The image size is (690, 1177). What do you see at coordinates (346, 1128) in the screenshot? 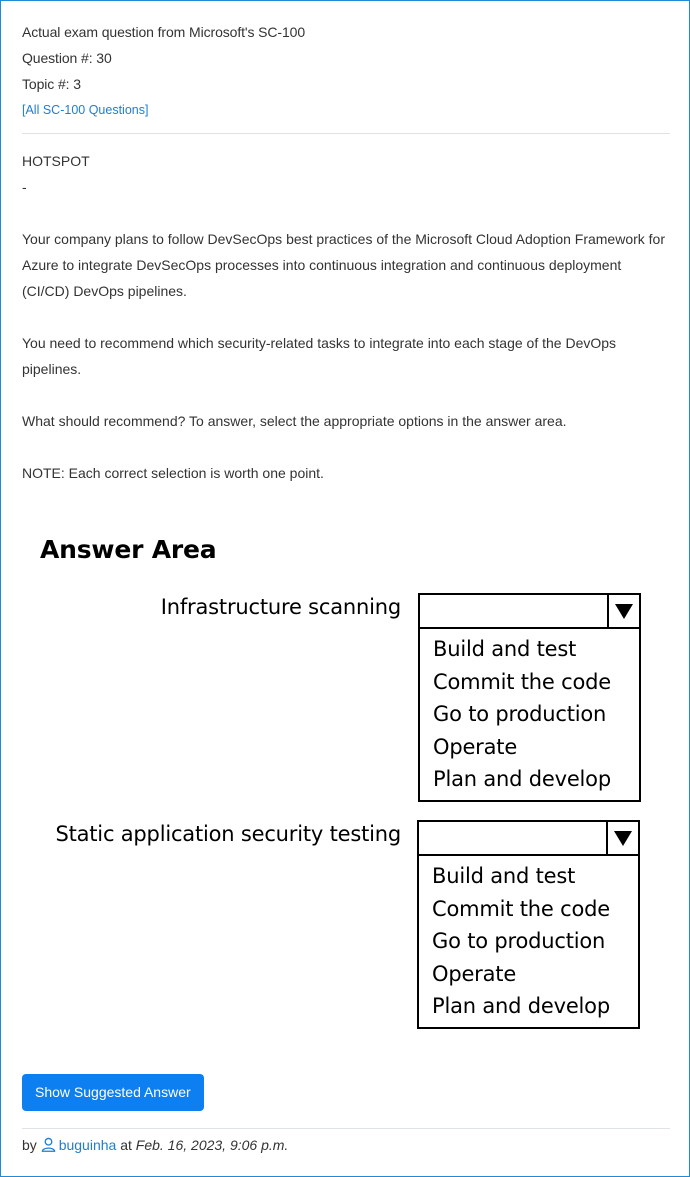
I see `footer-divider` at bounding box center [346, 1128].